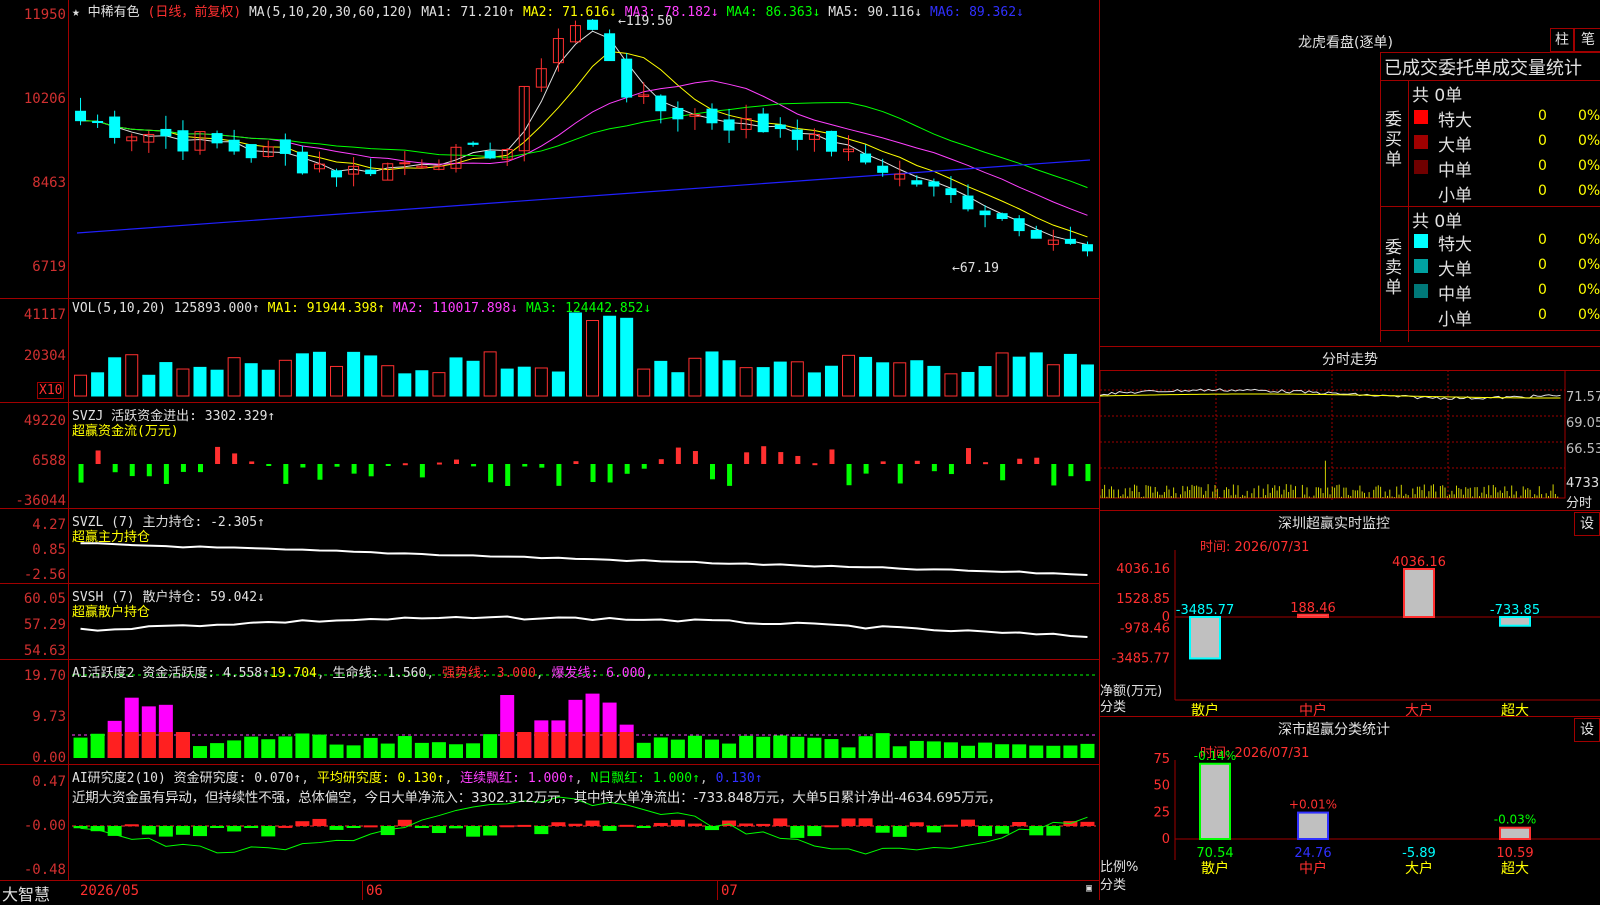 The width and height of the screenshot is (1600, 905). What do you see at coordinates (1455, 295) in the screenshot?
I see `row-name: 中单` at bounding box center [1455, 295].